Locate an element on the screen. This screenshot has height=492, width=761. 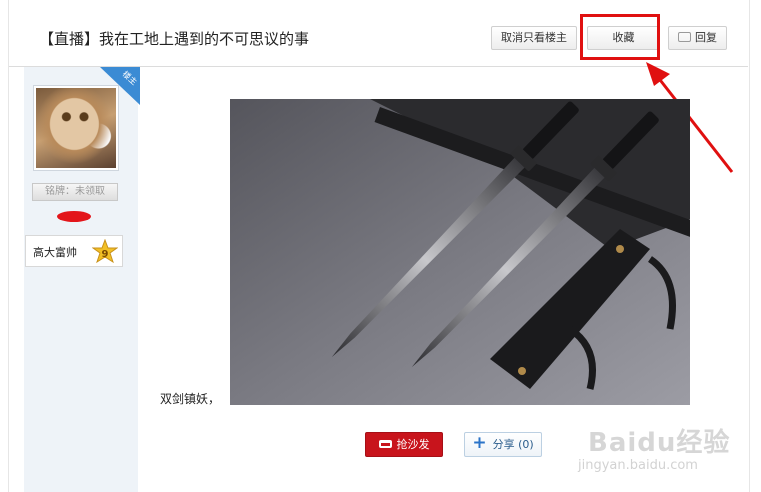
share-label: 分享 is located at coordinates (503, 444).